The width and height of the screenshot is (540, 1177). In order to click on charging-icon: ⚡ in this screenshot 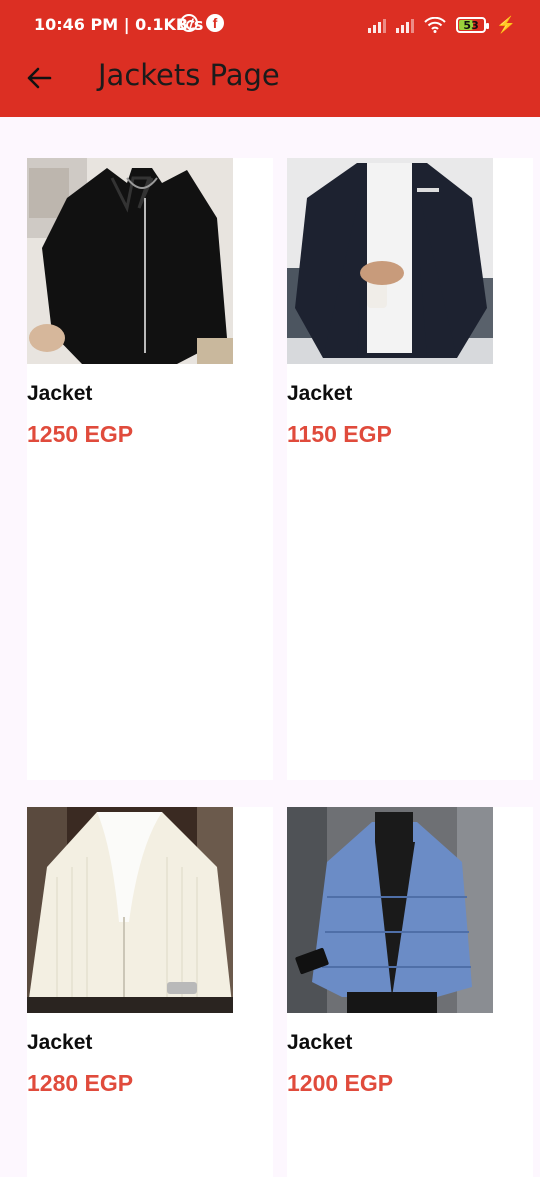, I will do `click(506, 25)`.